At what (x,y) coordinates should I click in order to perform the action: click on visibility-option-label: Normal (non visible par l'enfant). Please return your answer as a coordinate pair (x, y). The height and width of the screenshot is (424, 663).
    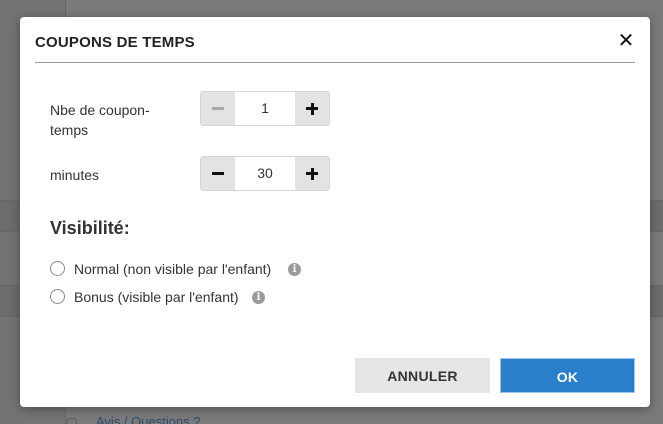
    Looking at the image, I should click on (173, 269).